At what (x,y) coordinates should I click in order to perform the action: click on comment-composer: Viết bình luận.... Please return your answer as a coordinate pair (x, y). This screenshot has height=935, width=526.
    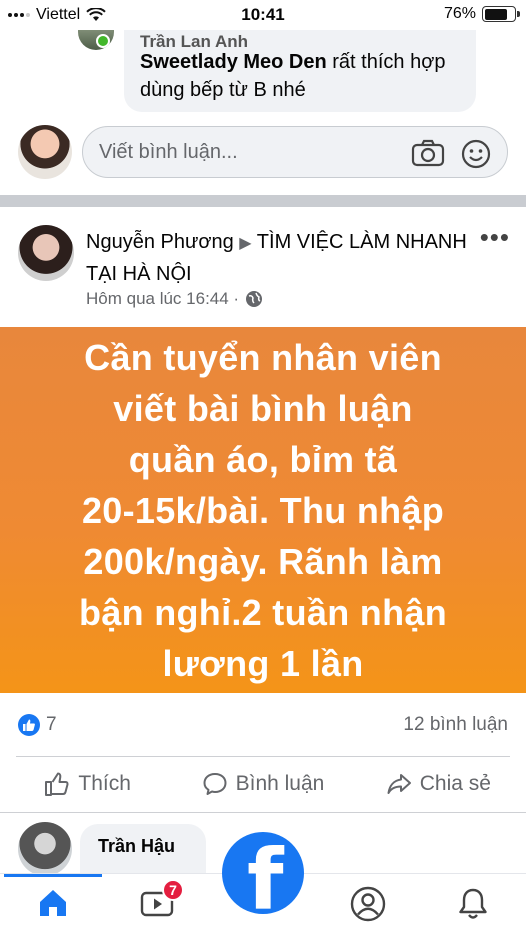
    Looking at the image, I should click on (263, 153).